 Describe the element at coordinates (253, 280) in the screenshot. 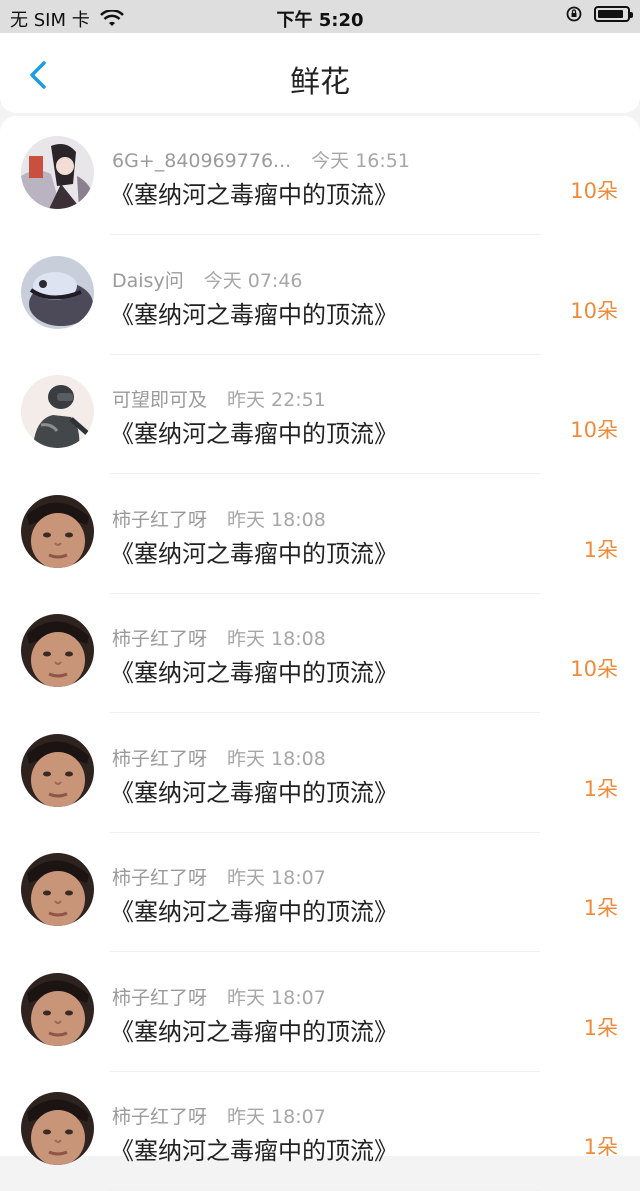

I see `timestamp: 今天 07:46` at that location.